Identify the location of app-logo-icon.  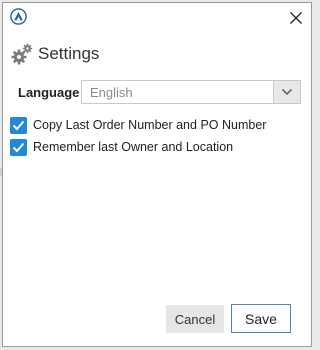
(18, 16).